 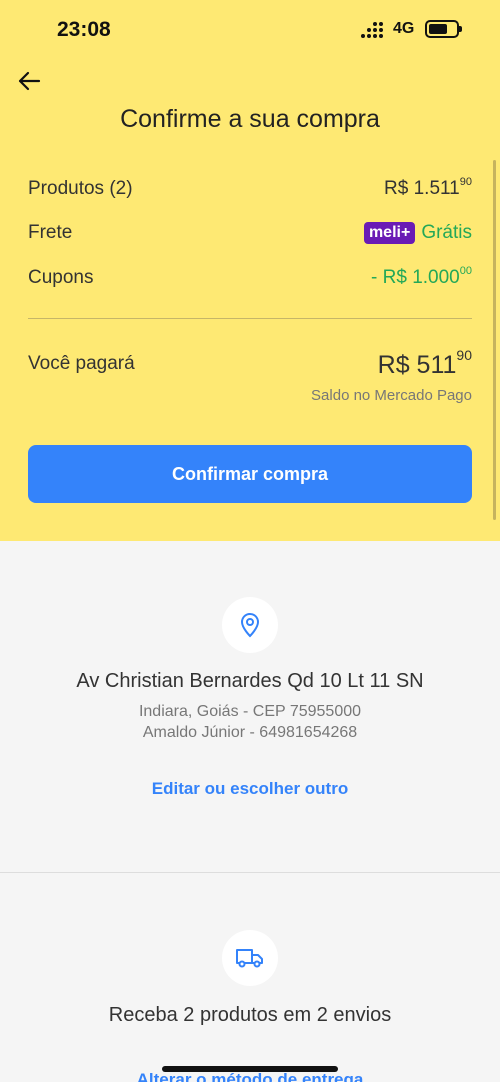 What do you see at coordinates (443, 29) in the screenshot?
I see `battery-icon` at bounding box center [443, 29].